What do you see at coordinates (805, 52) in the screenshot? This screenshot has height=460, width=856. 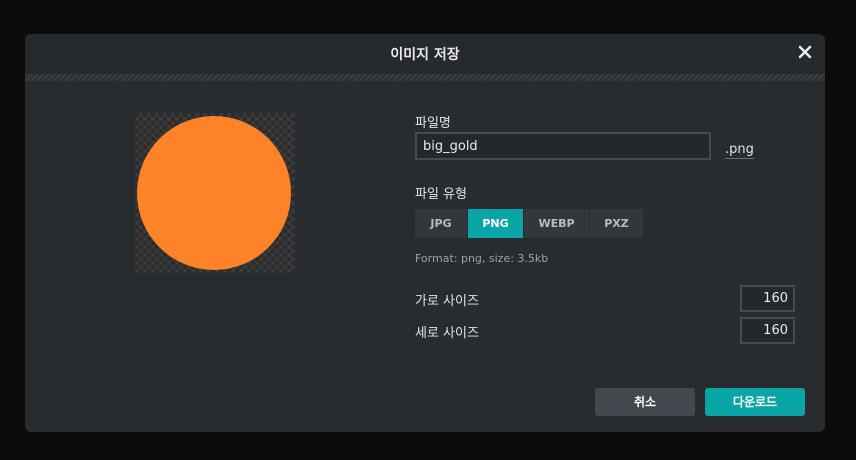 I see `close-icon` at bounding box center [805, 52].